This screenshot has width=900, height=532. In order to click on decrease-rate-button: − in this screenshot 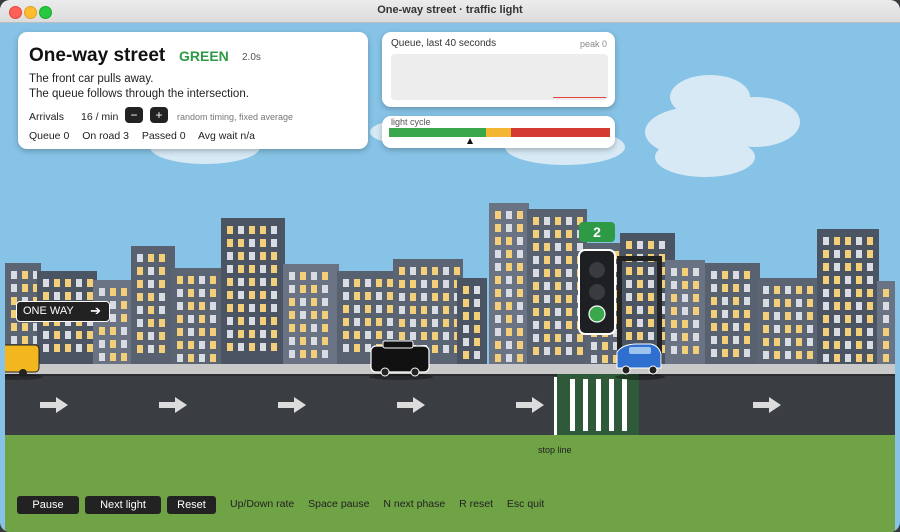, I will do `click(134, 115)`.